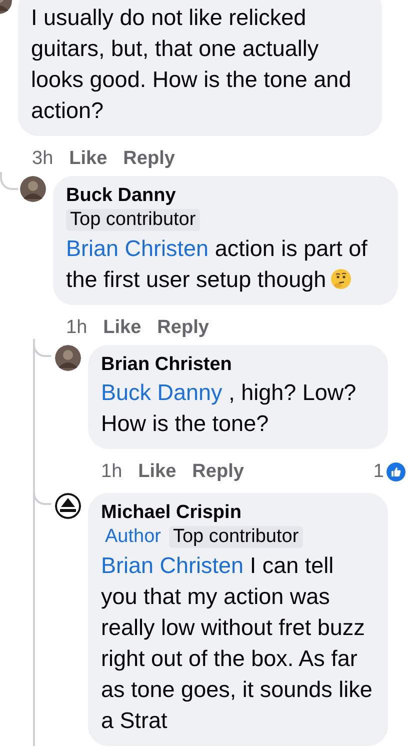  I want to click on like-icon, so click(396, 472).